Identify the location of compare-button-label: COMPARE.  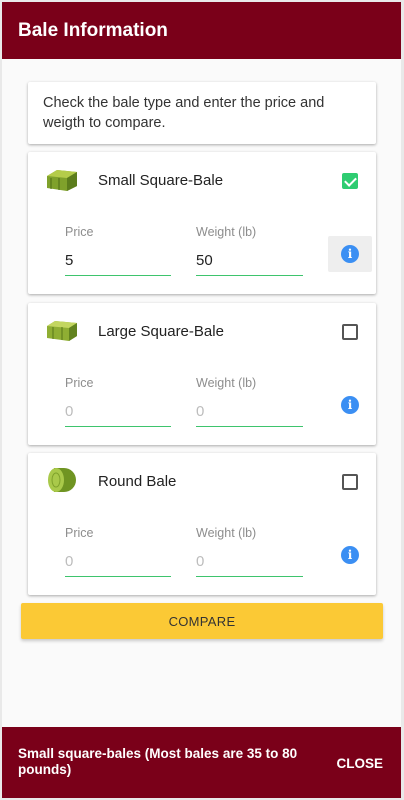
(202, 621).